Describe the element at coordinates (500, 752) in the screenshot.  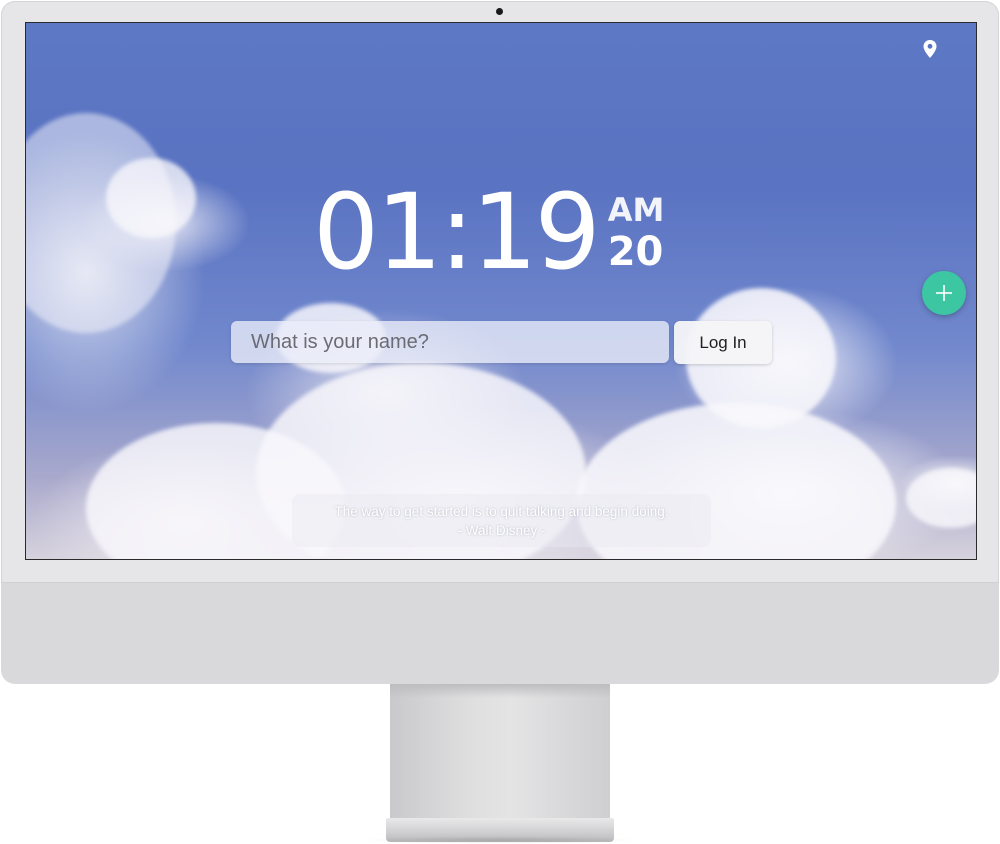
I see `monitor-stand` at that location.